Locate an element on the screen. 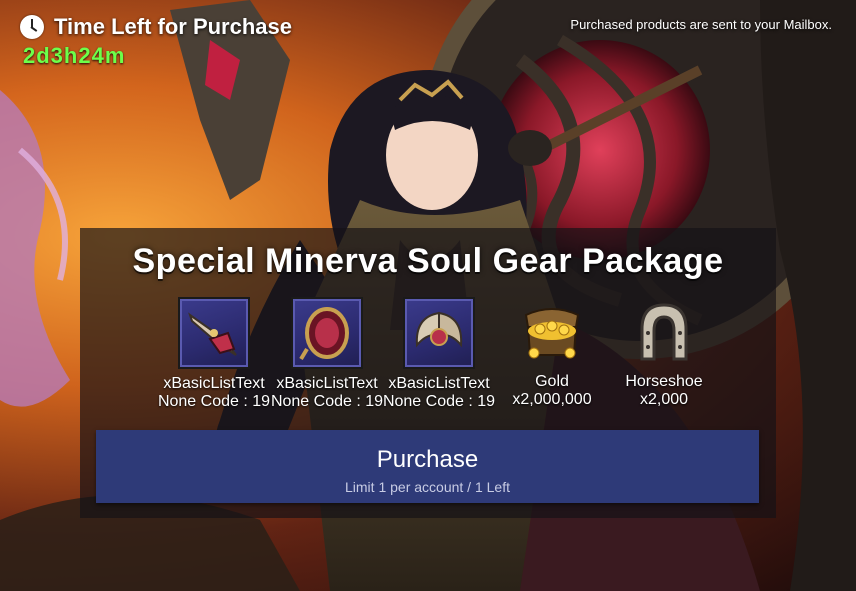  soul-gear-weapon-icon is located at coordinates (214, 335).